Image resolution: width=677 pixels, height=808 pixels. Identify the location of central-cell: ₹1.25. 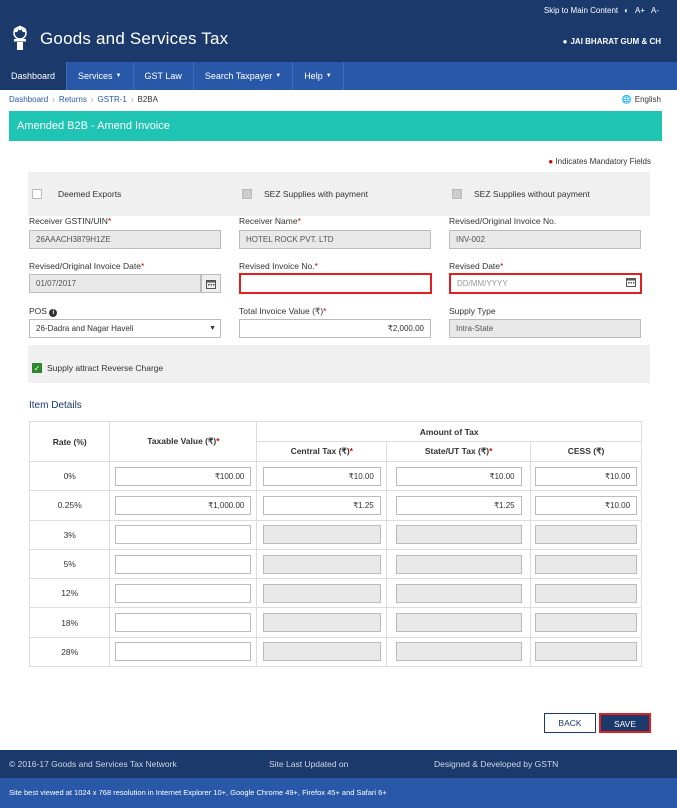
(322, 505).